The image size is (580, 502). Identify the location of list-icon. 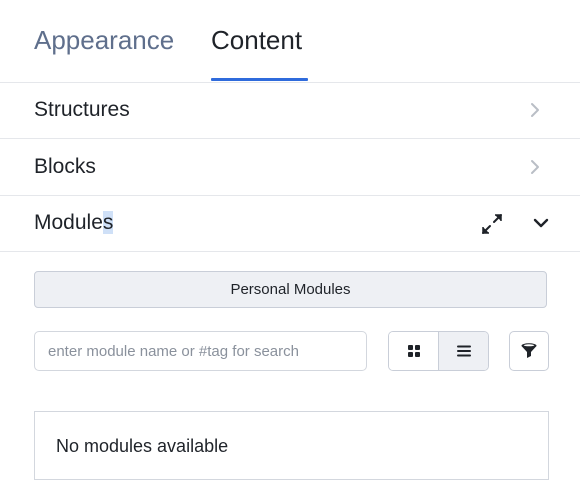
(463, 351).